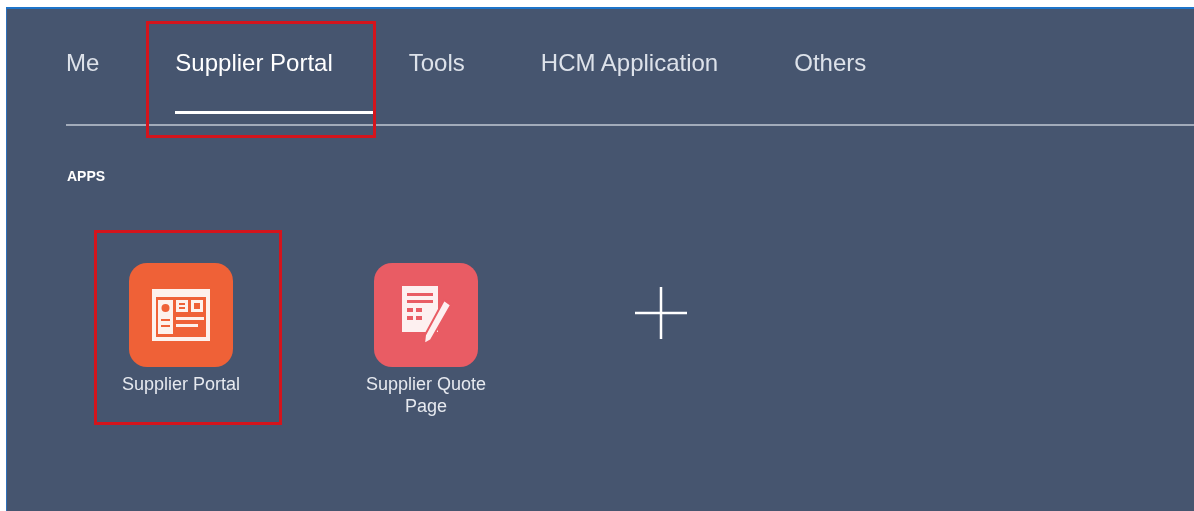 Image resolution: width=1194 pixels, height=511 pixels. I want to click on app-label: Supplier Quote Page, so click(426, 395).